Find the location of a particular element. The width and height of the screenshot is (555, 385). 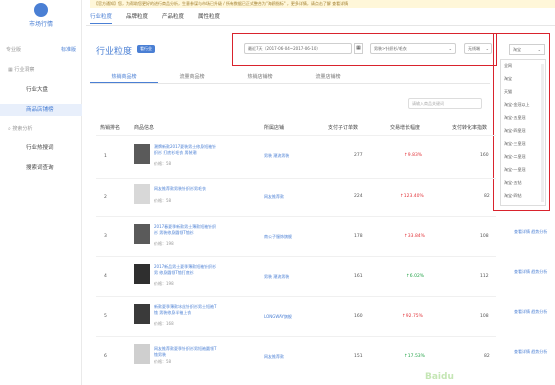

header-conversion: 支付转化率指数 is located at coordinates (469, 127).